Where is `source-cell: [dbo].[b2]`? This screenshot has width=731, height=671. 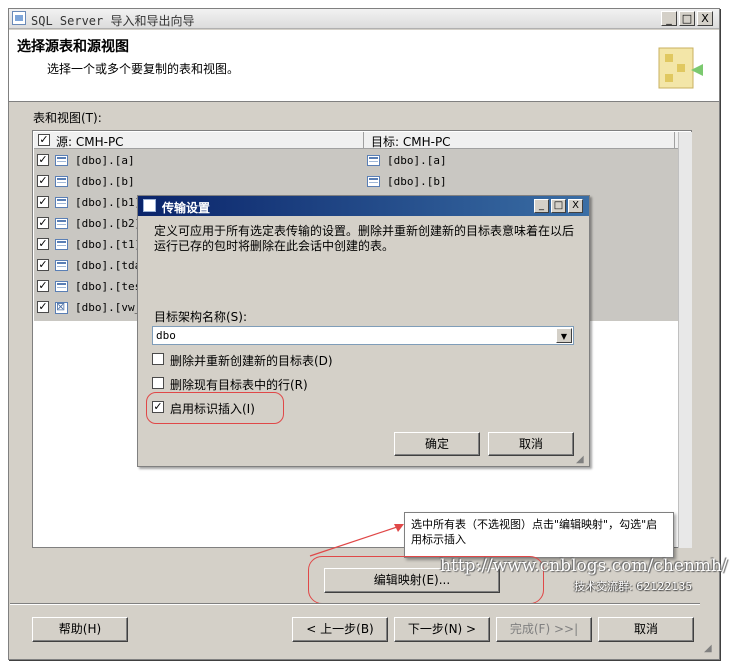
source-cell: [dbo].[b2] is located at coordinates (108, 223).